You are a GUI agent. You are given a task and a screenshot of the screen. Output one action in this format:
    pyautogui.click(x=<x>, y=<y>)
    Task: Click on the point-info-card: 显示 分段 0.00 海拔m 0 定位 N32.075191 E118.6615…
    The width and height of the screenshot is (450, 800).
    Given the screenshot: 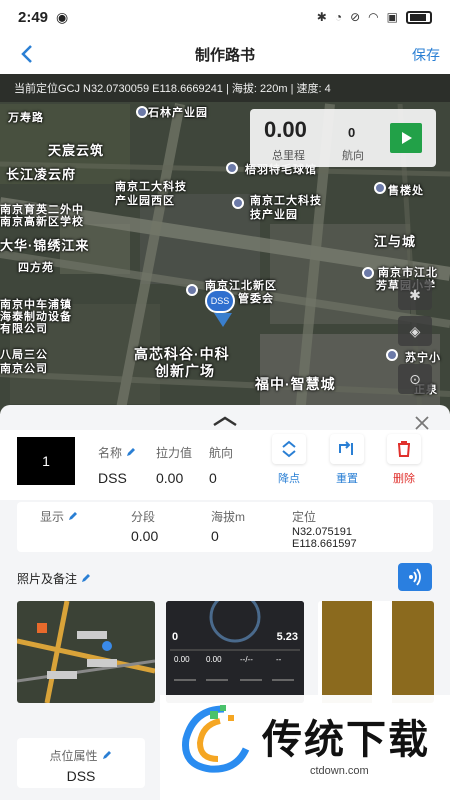 What is the action you would take?
    pyautogui.click(x=225, y=527)
    